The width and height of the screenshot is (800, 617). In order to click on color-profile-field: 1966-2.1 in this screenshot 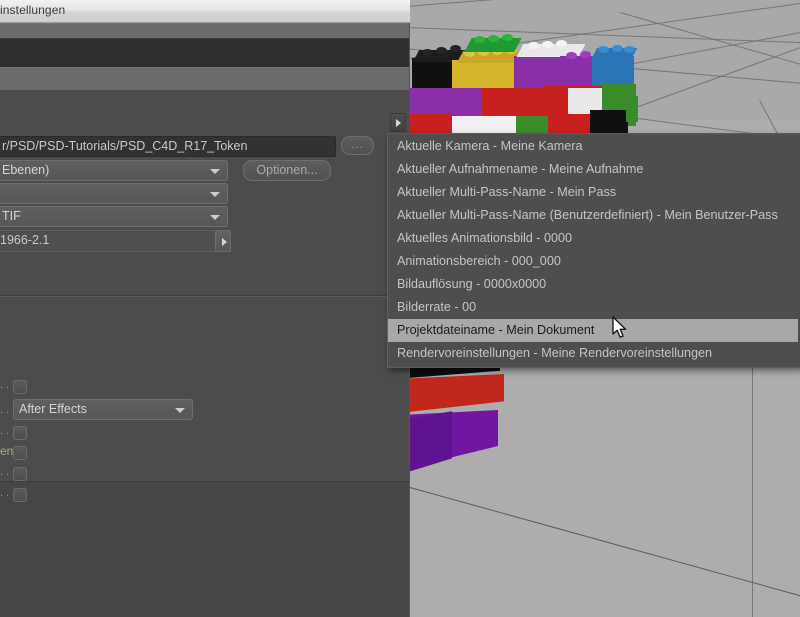, I will do `click(108, 241)`.